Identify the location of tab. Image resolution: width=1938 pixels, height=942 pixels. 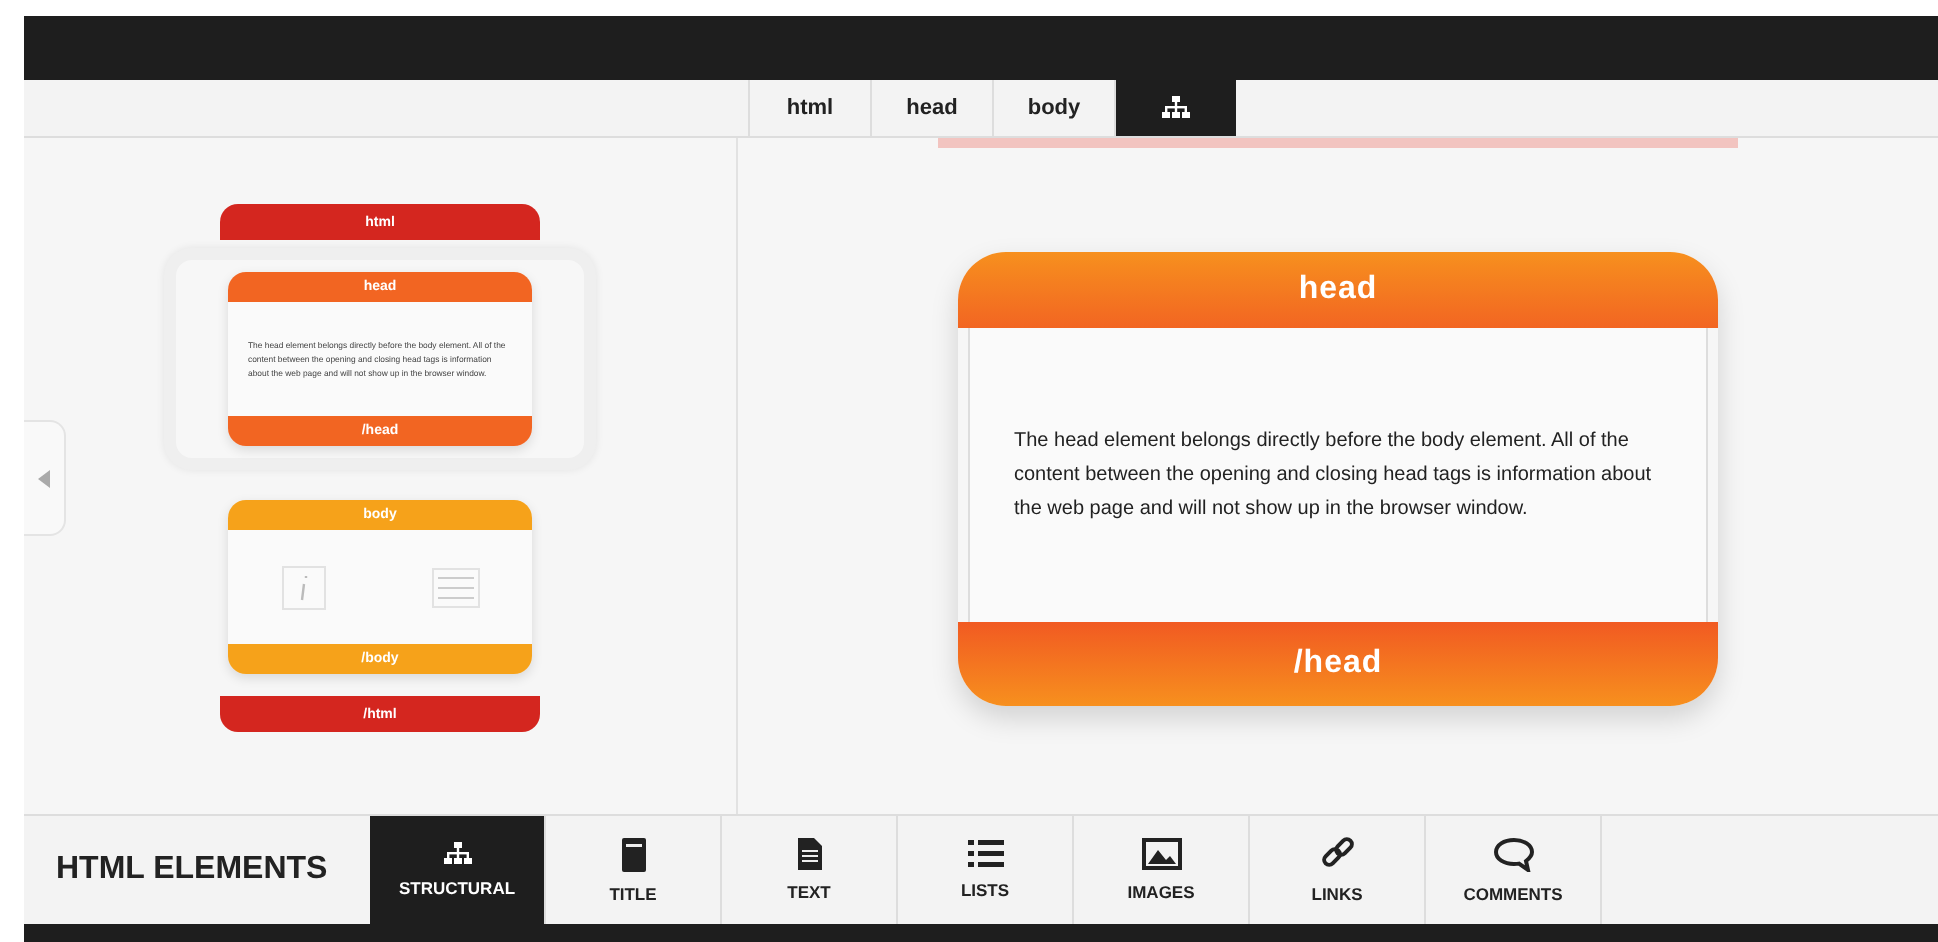
(1175, 108).